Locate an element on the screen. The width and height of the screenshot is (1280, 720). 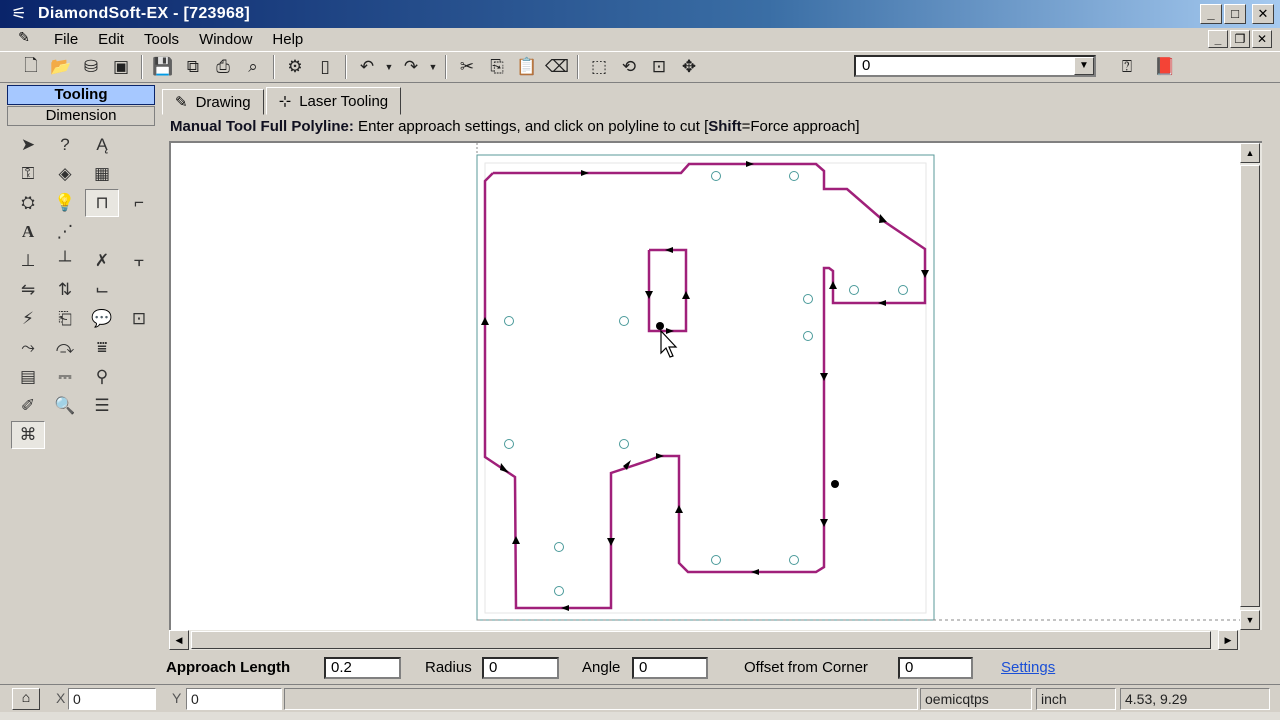
horizontal-scroll-thumb is located at coordinates (701, 640).